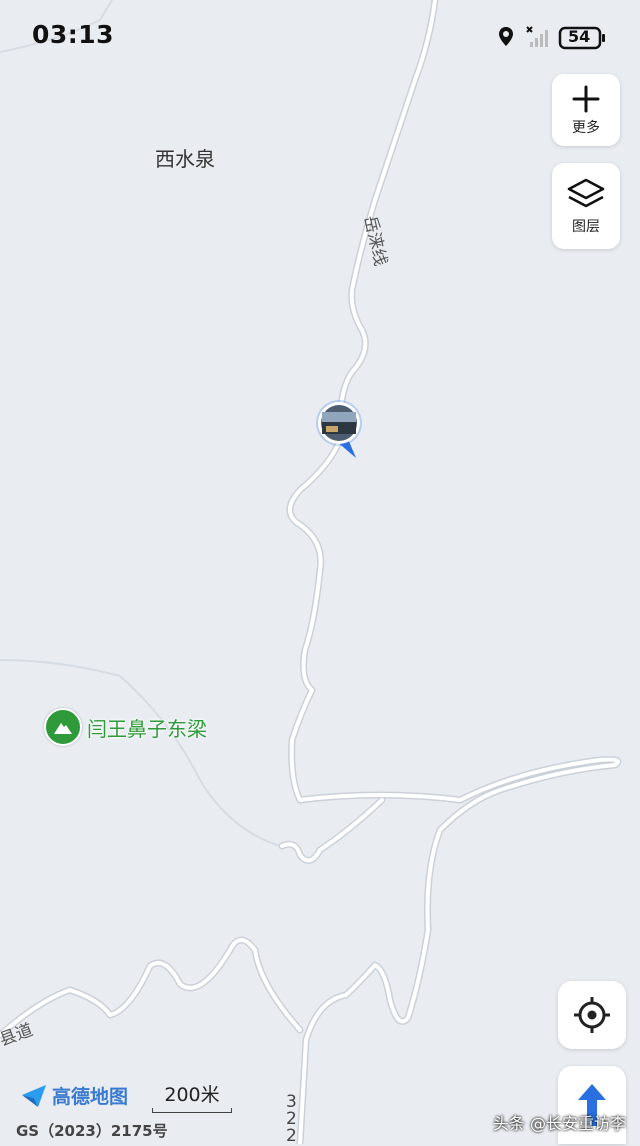 The width and height of the screenshot is (640, 1146). Describe the element at coordinates (586, 98) in the screenshot. I see `plus-icon` at that location.